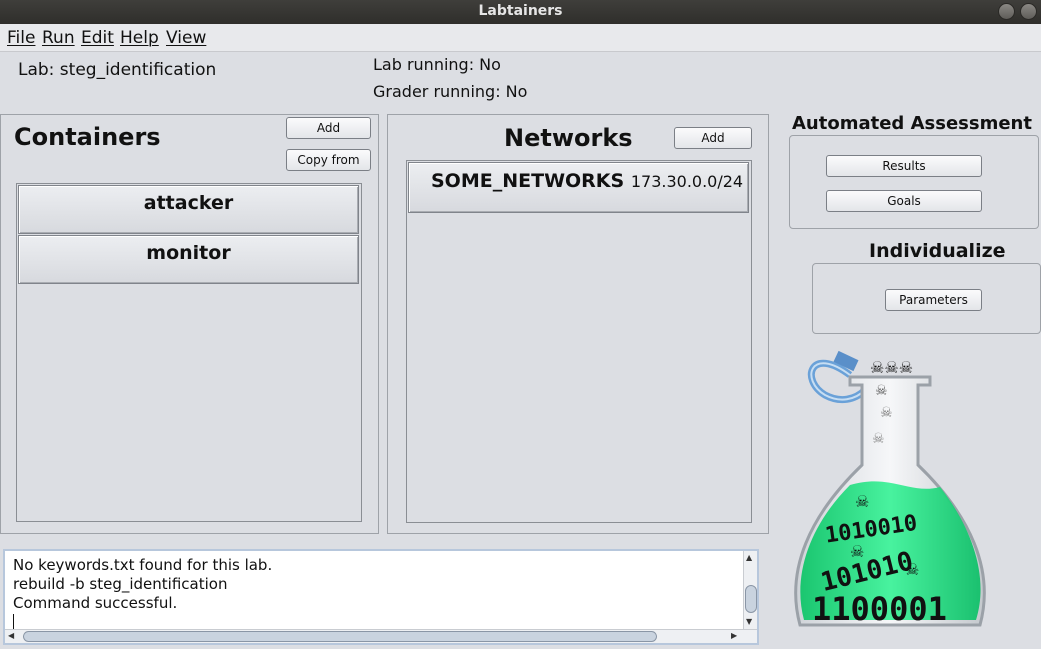  Describe the element at coordinates (117, 70) in the screenshot. I see `lab-label: Lab: steg_identification` at that location.